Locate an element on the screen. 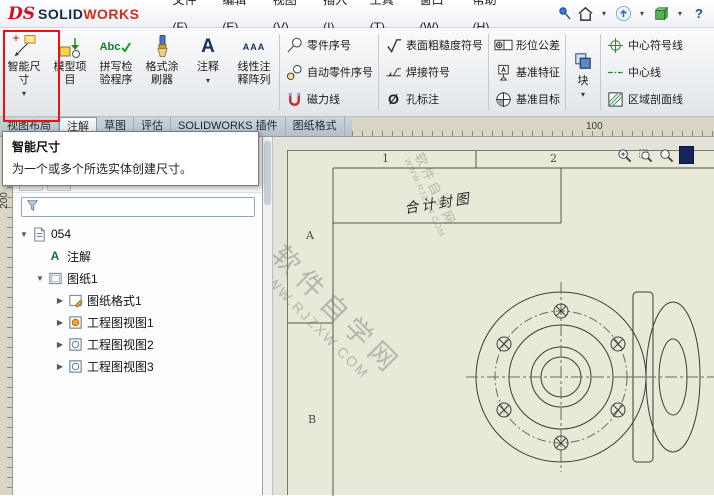 The width and height of the screenshot is (714, 496). geometric-tolerance-button: 形位公差 is located at coordinates (527, 45).